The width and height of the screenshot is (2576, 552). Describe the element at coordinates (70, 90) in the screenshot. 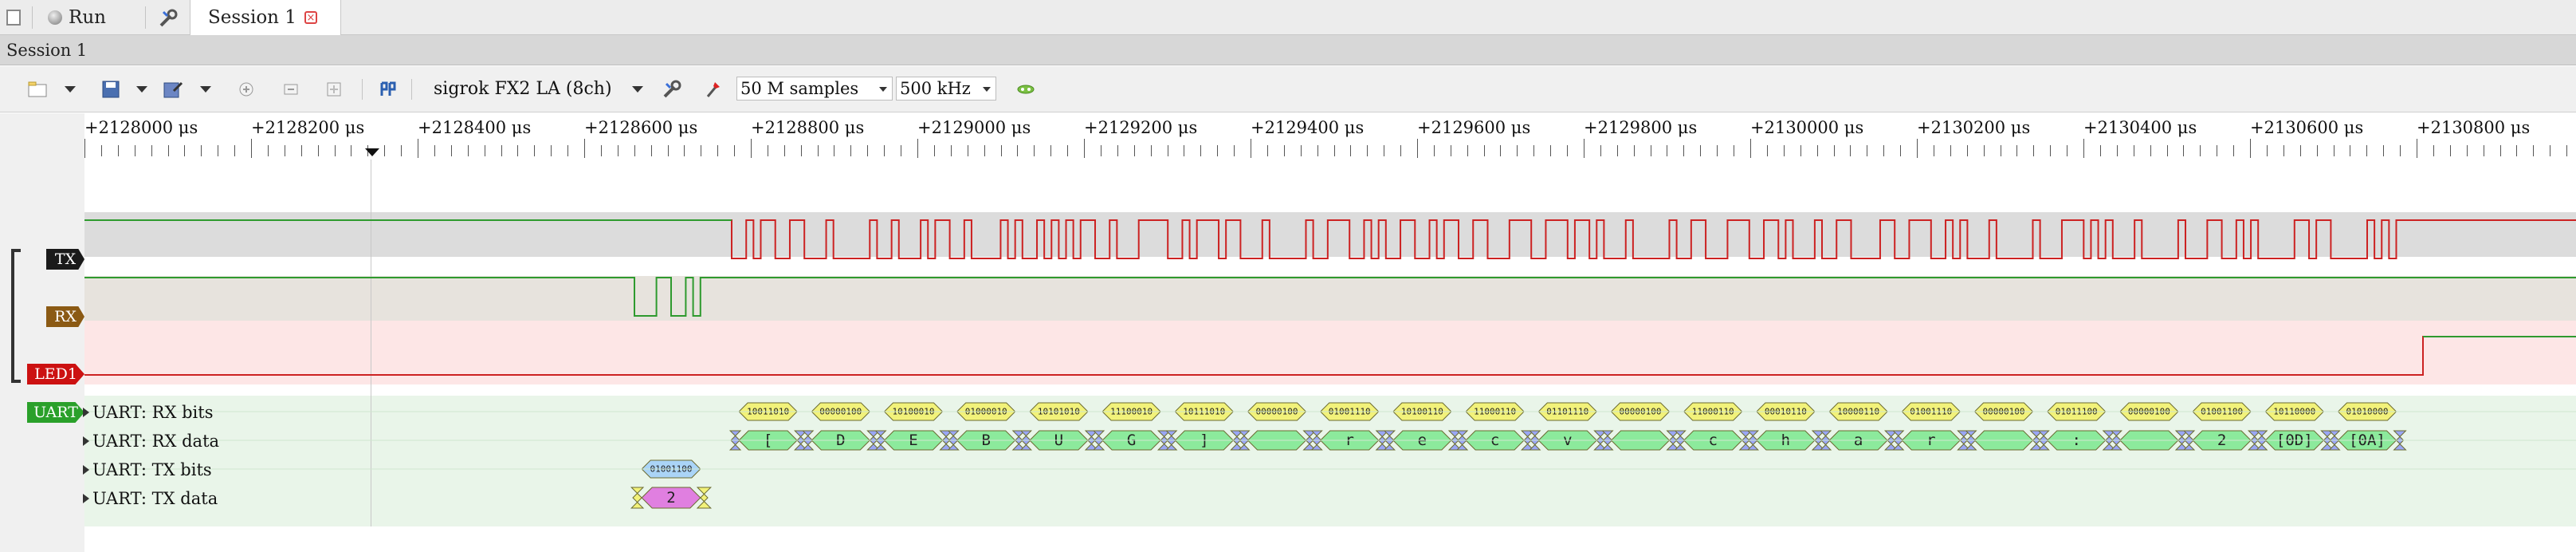

I see `open-dropdown-icon` at that location.